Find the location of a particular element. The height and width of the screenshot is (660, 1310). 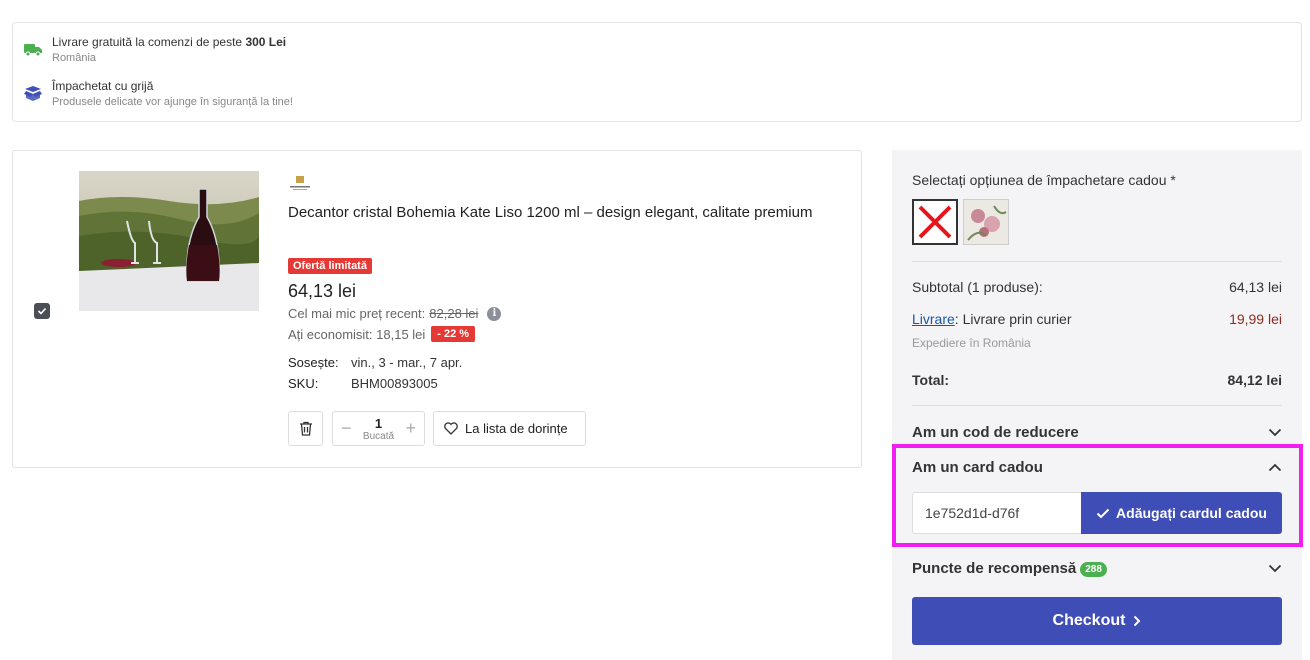

savings-label: Ați economisit: 18,15 lei is located at coordinates (357, 334).